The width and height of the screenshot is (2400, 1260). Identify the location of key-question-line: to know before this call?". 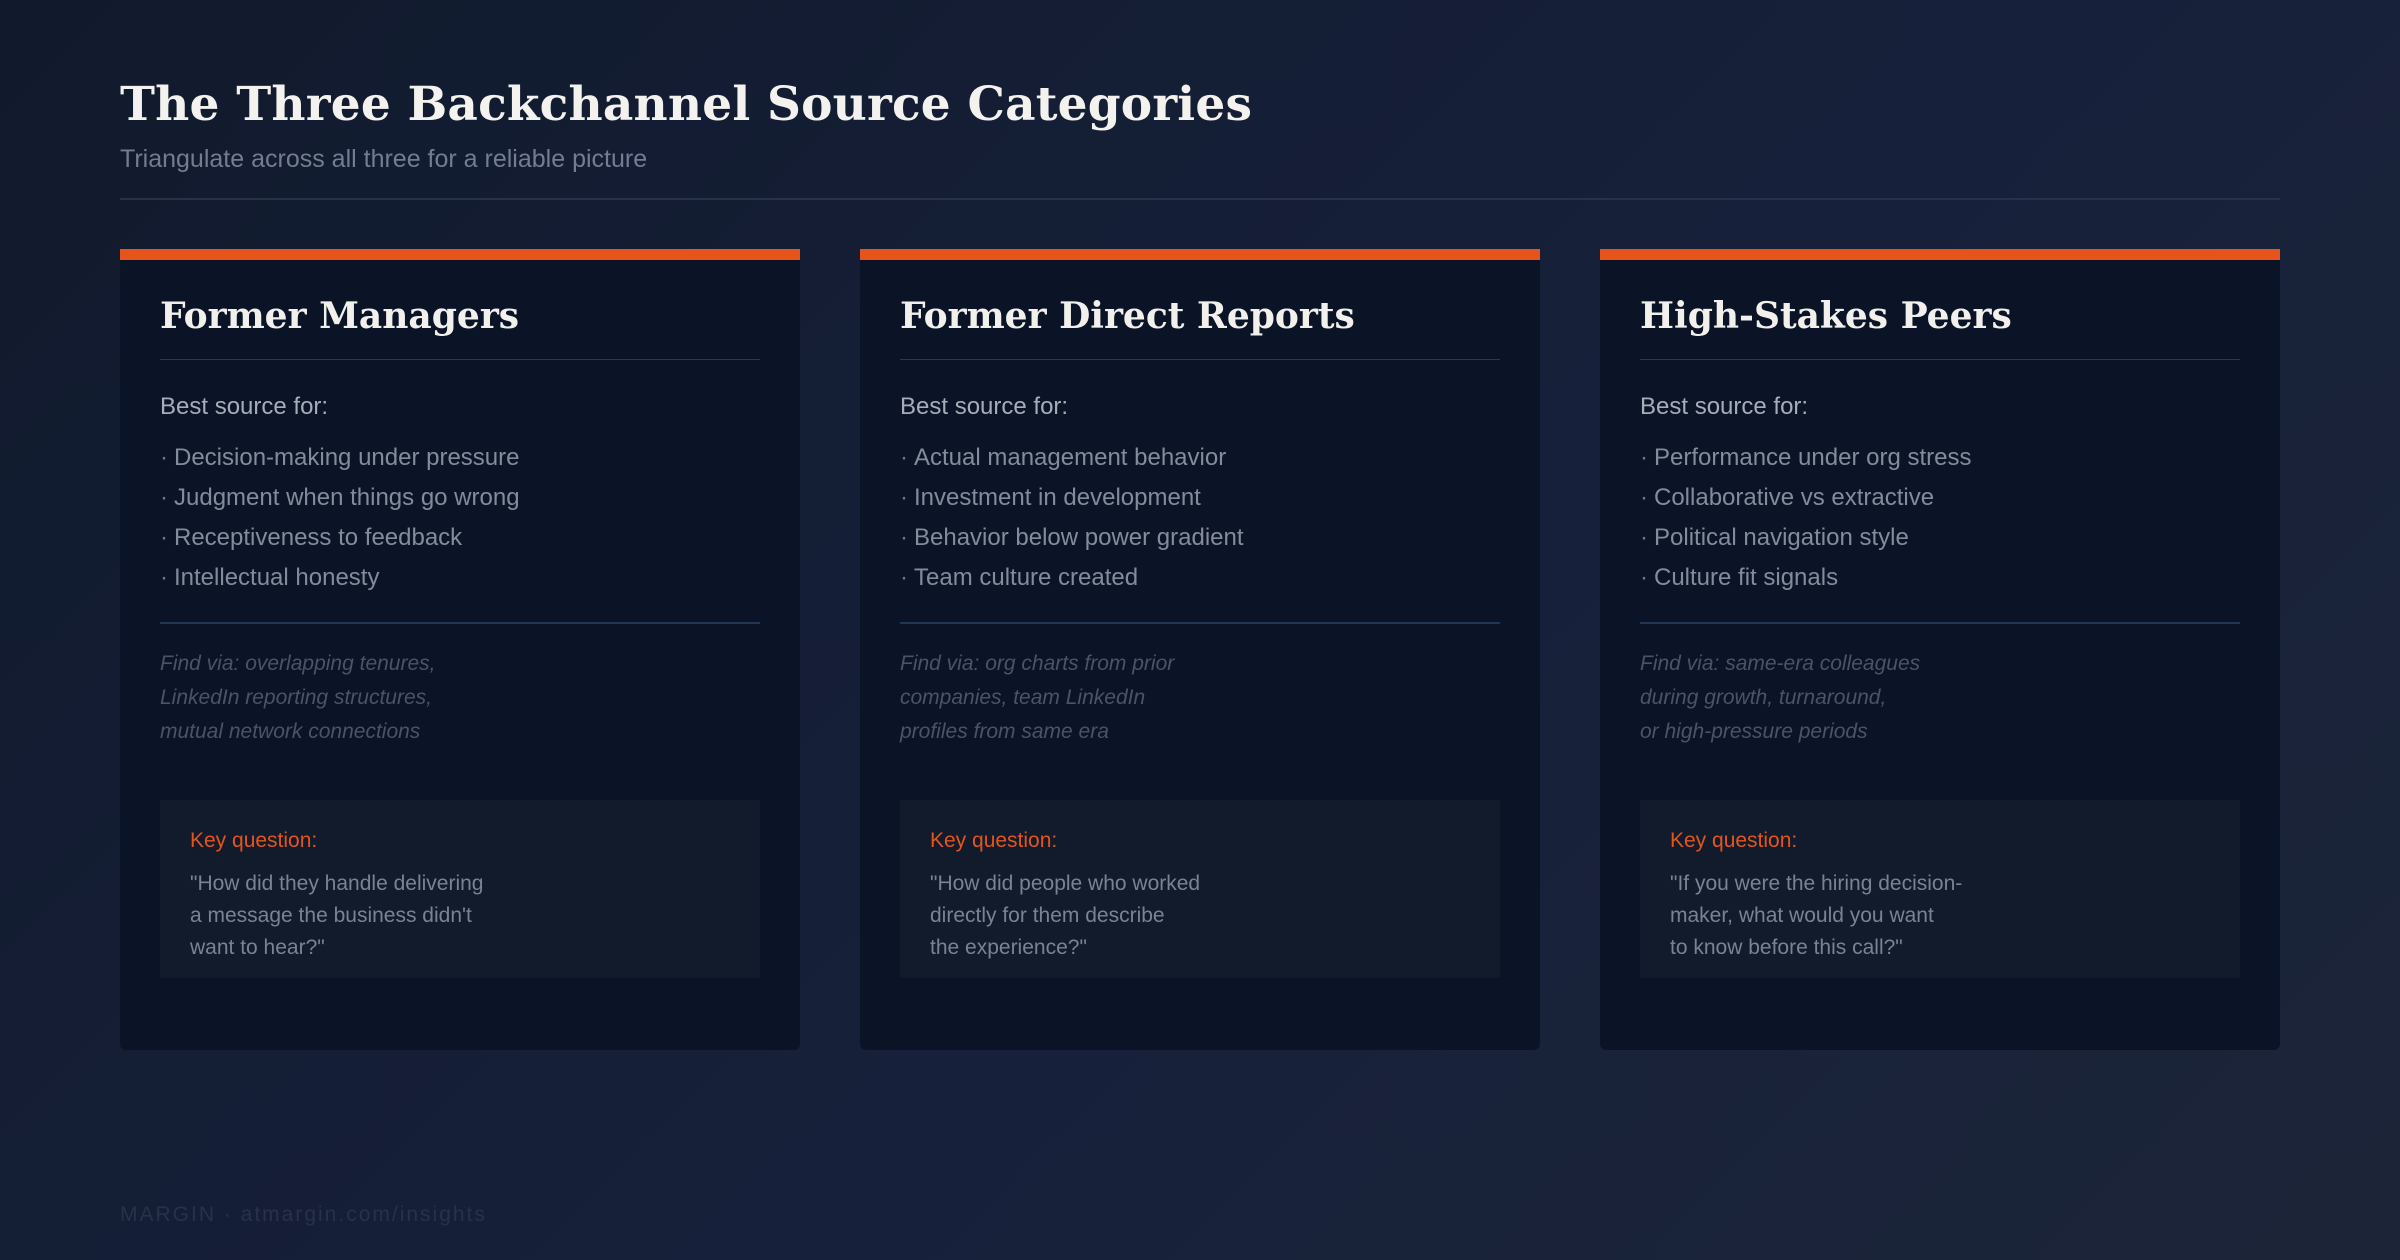
(1786, 947).